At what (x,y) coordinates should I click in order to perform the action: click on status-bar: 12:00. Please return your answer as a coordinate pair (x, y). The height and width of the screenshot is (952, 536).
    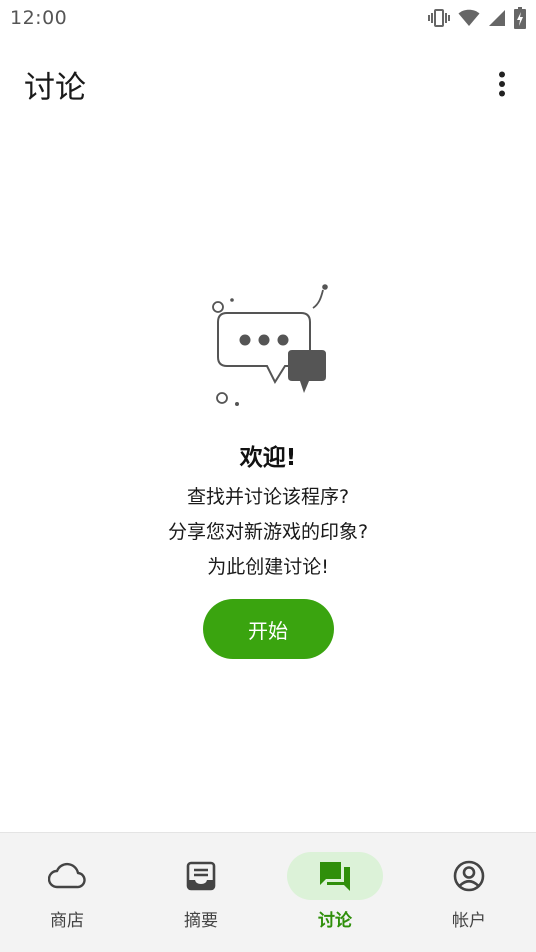
    Looking at the image, I should click on (268, 18).